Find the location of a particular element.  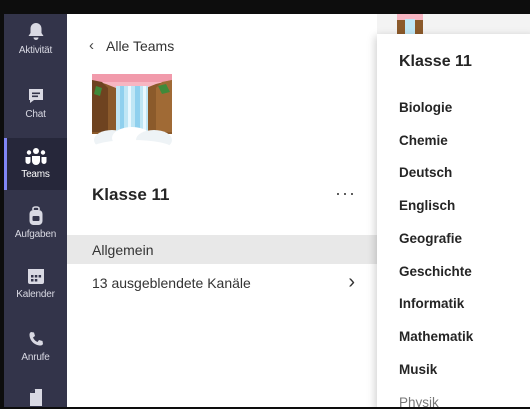

rail-item-assignments: Aufgaben is located at coordinates (35, 224).